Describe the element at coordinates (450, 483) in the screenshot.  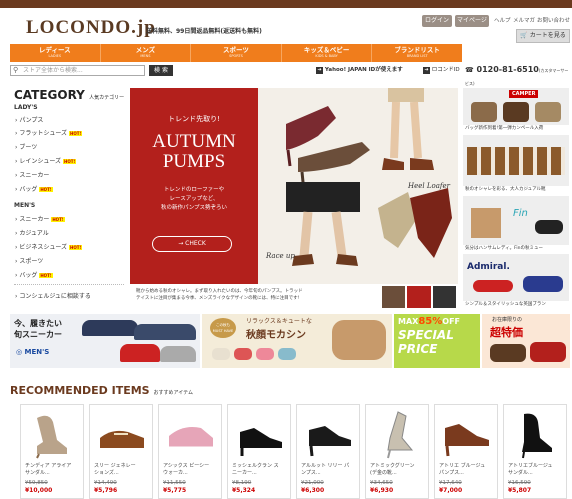
I see `product-list-price: ¥17,640` at that location.